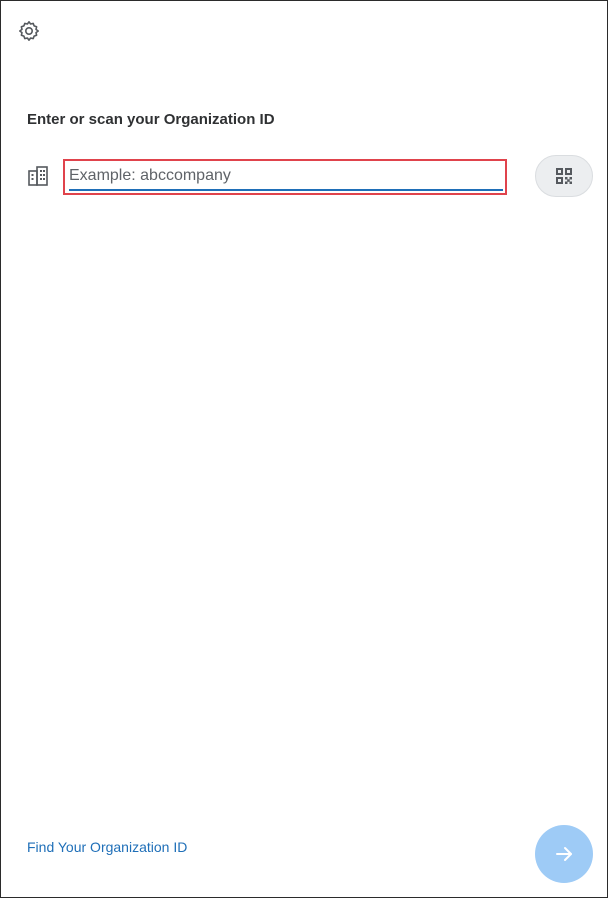 This screenshot has height=898, width=608. I want to click on settings-gear-icon, so click(29, 31).